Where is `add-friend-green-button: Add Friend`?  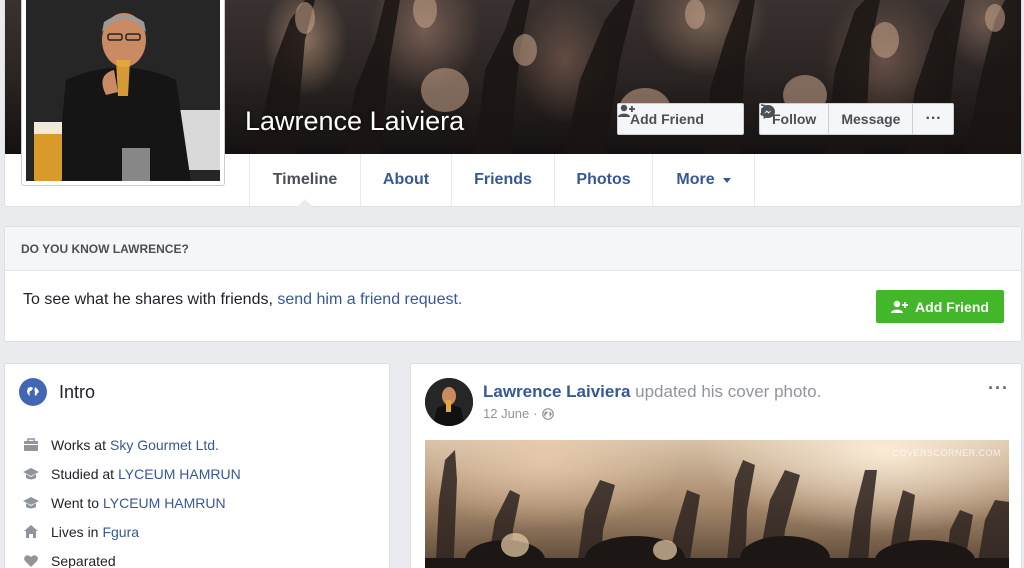 add-friend-green-button: Add Friend is located at coordinates (940, 306).